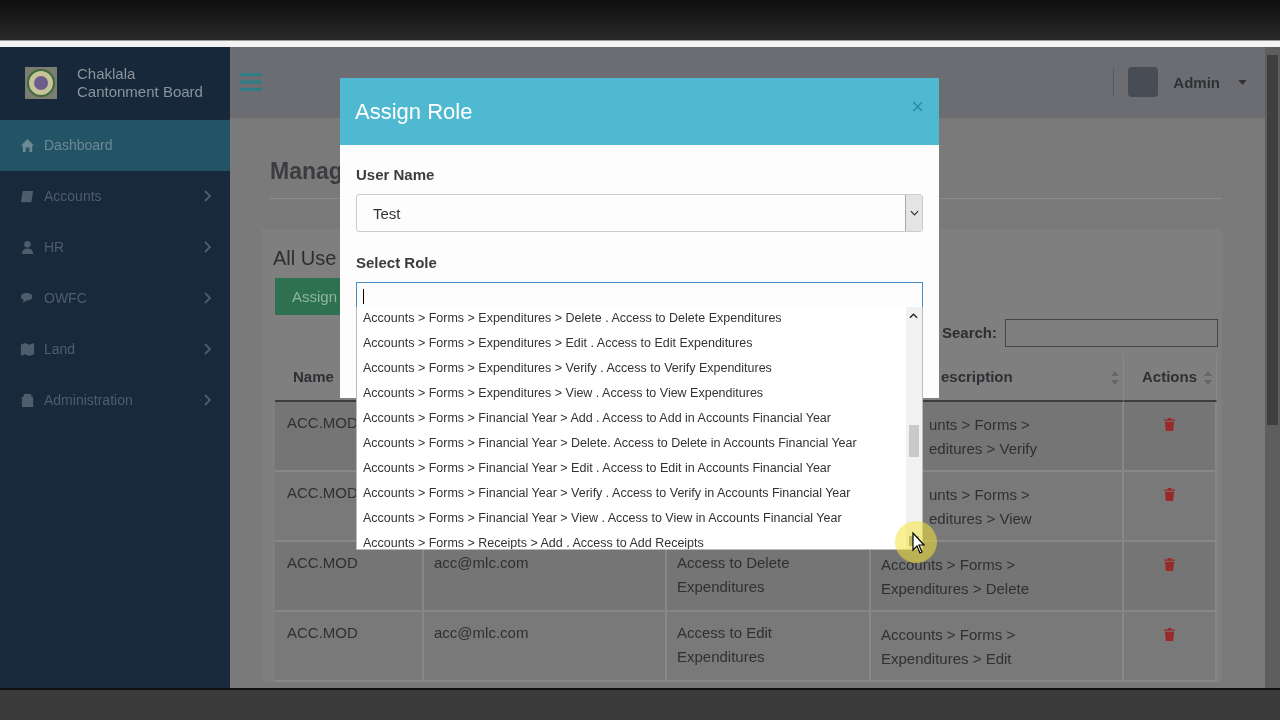 The width and height of the screenshot is (1280, 720). What do you see at coordinates (27, 349) in the screenshot?
I see `map-icon` at bounding box center [27, 349].